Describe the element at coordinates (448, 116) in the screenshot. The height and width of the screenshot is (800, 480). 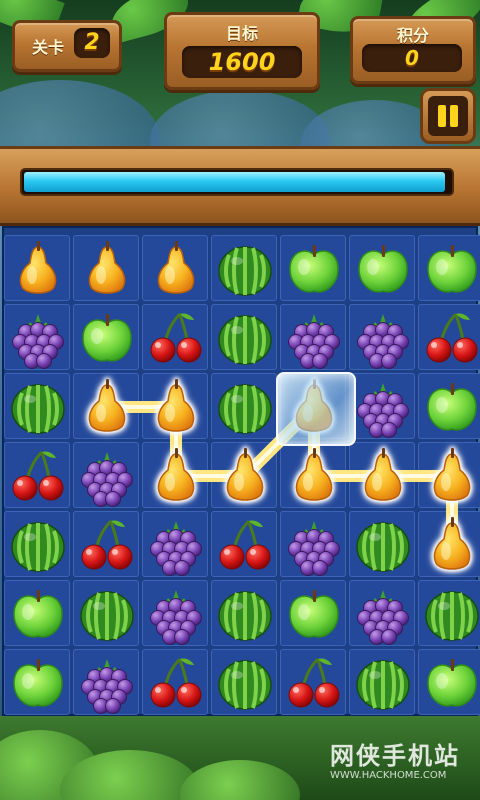
I see `pause-button` at that location.